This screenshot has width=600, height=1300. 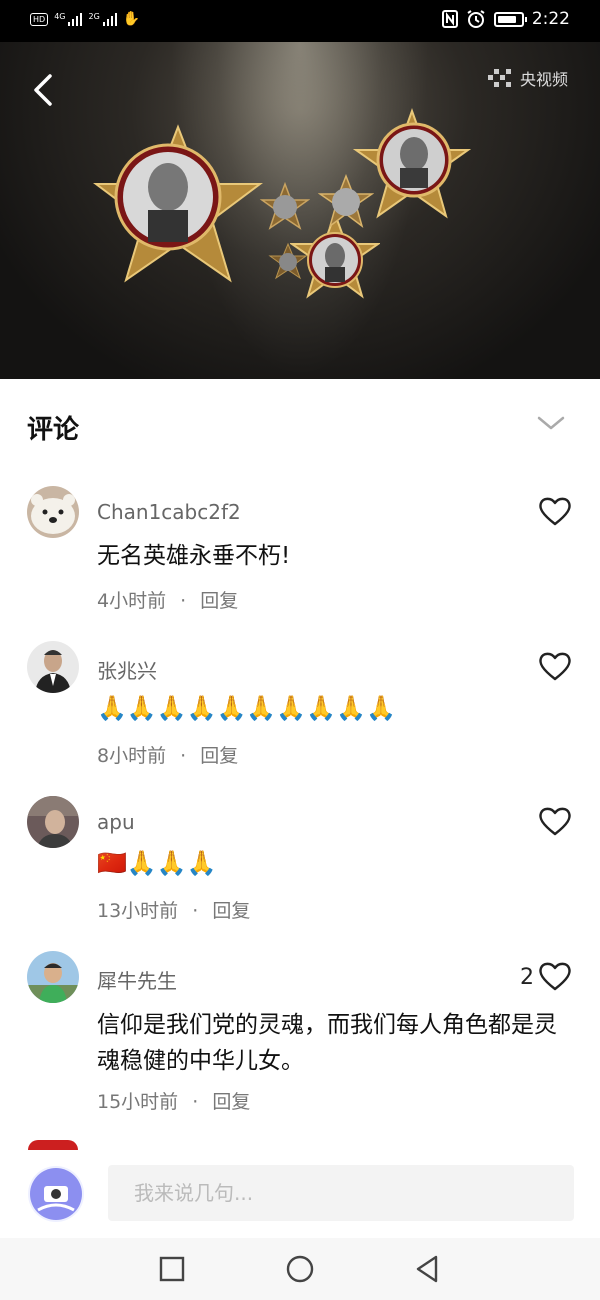 What do you see at coordinates (131, 19) in the screenshot?
I see `hand-icon: ✋` at bounding box center [131, 19].